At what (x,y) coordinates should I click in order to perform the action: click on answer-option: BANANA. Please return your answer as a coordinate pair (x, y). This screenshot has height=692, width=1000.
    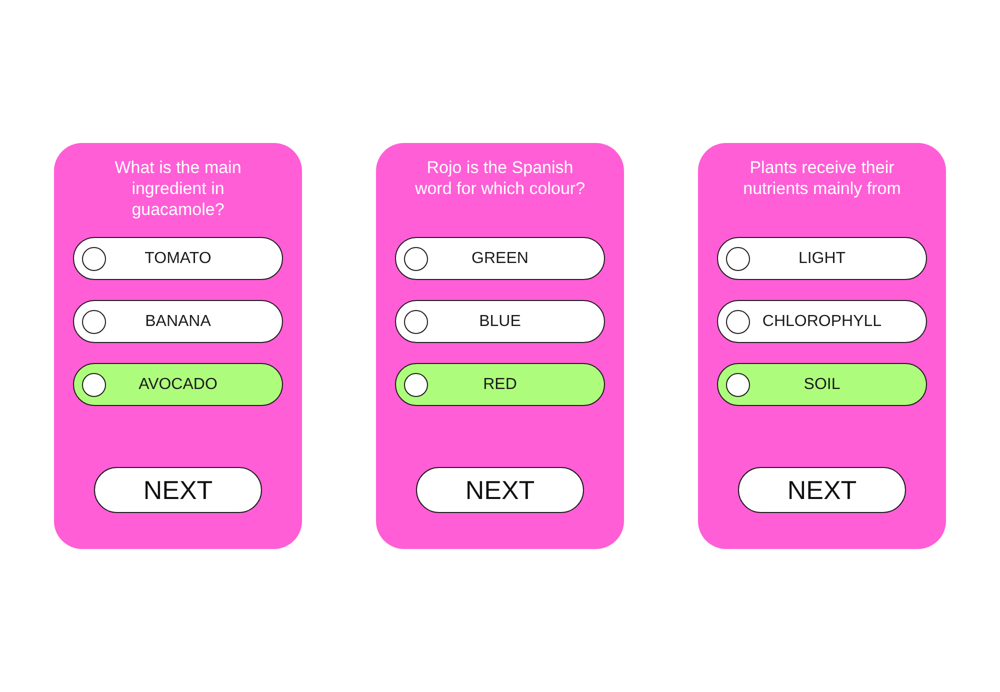
    Looking at the image, I should click on (178, 321).